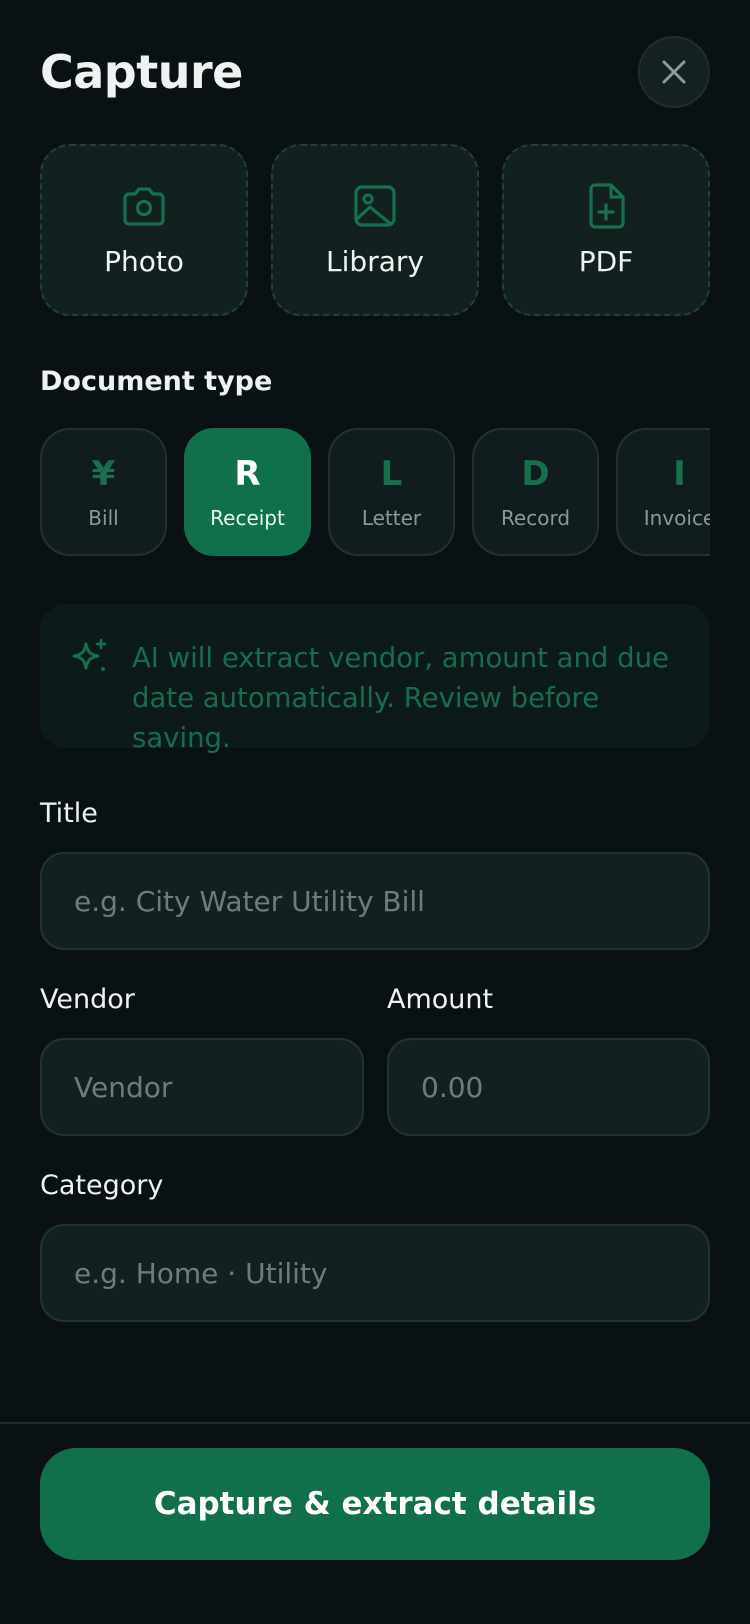 The height and width of the screenshot is (1624, 750). What do you see at coordinates (141, 72) in the screenshot?
I see `page-title: Capture` at bounding box center [141, 72].